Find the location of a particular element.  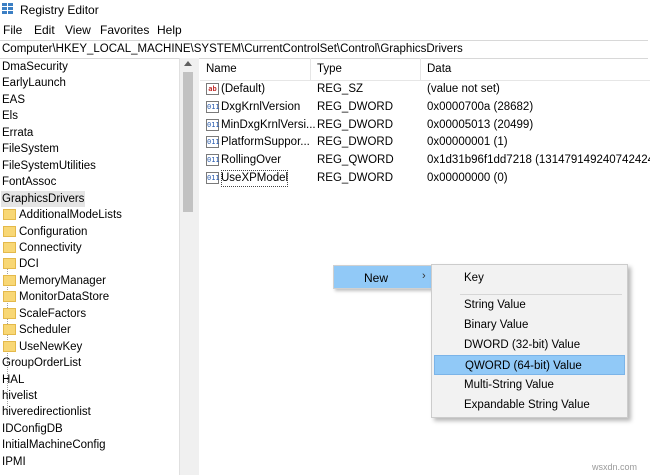

value-data: 0x00000001 (1) is located at coordinates (467, 142).